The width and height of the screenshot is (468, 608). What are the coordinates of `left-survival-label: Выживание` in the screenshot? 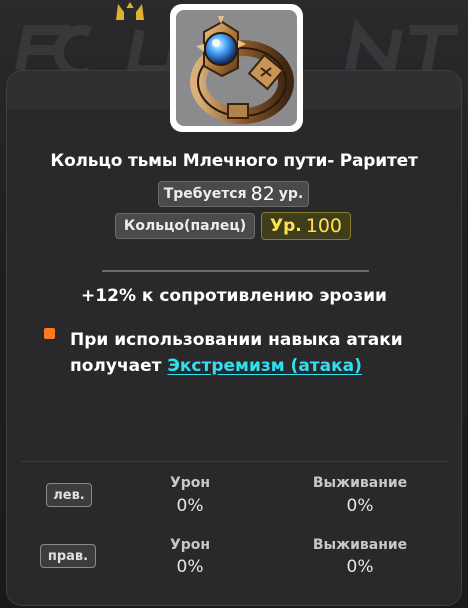 It's located at (360, 483).